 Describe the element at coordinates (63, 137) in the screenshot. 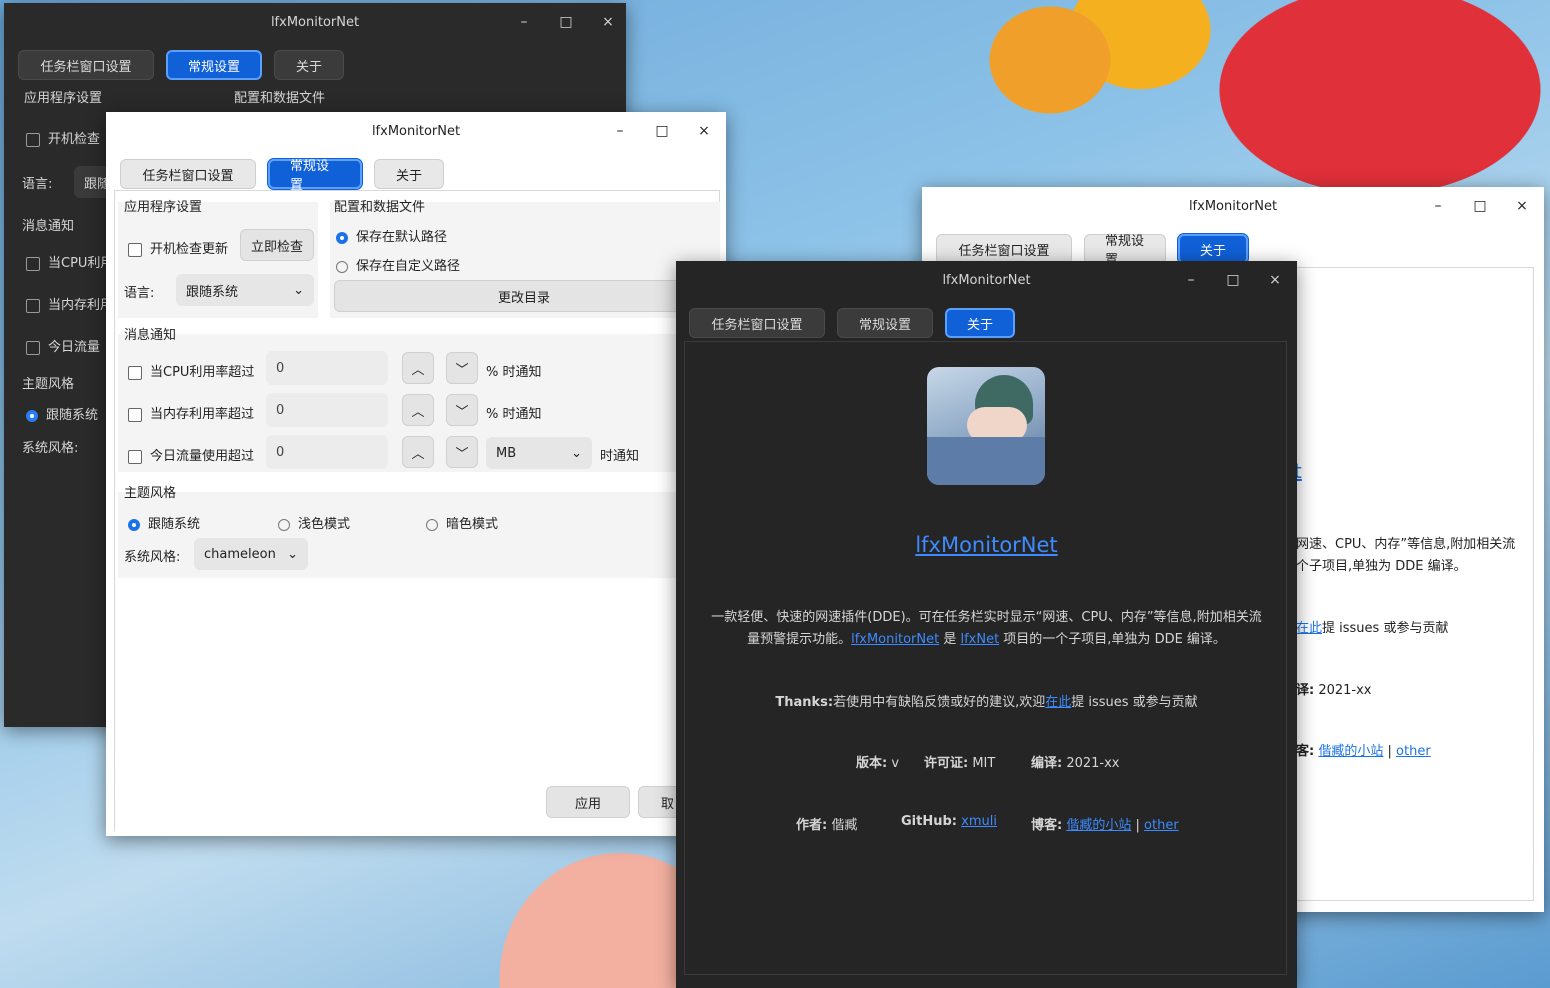

I see `auto-check-row: 开机检查` at that location.